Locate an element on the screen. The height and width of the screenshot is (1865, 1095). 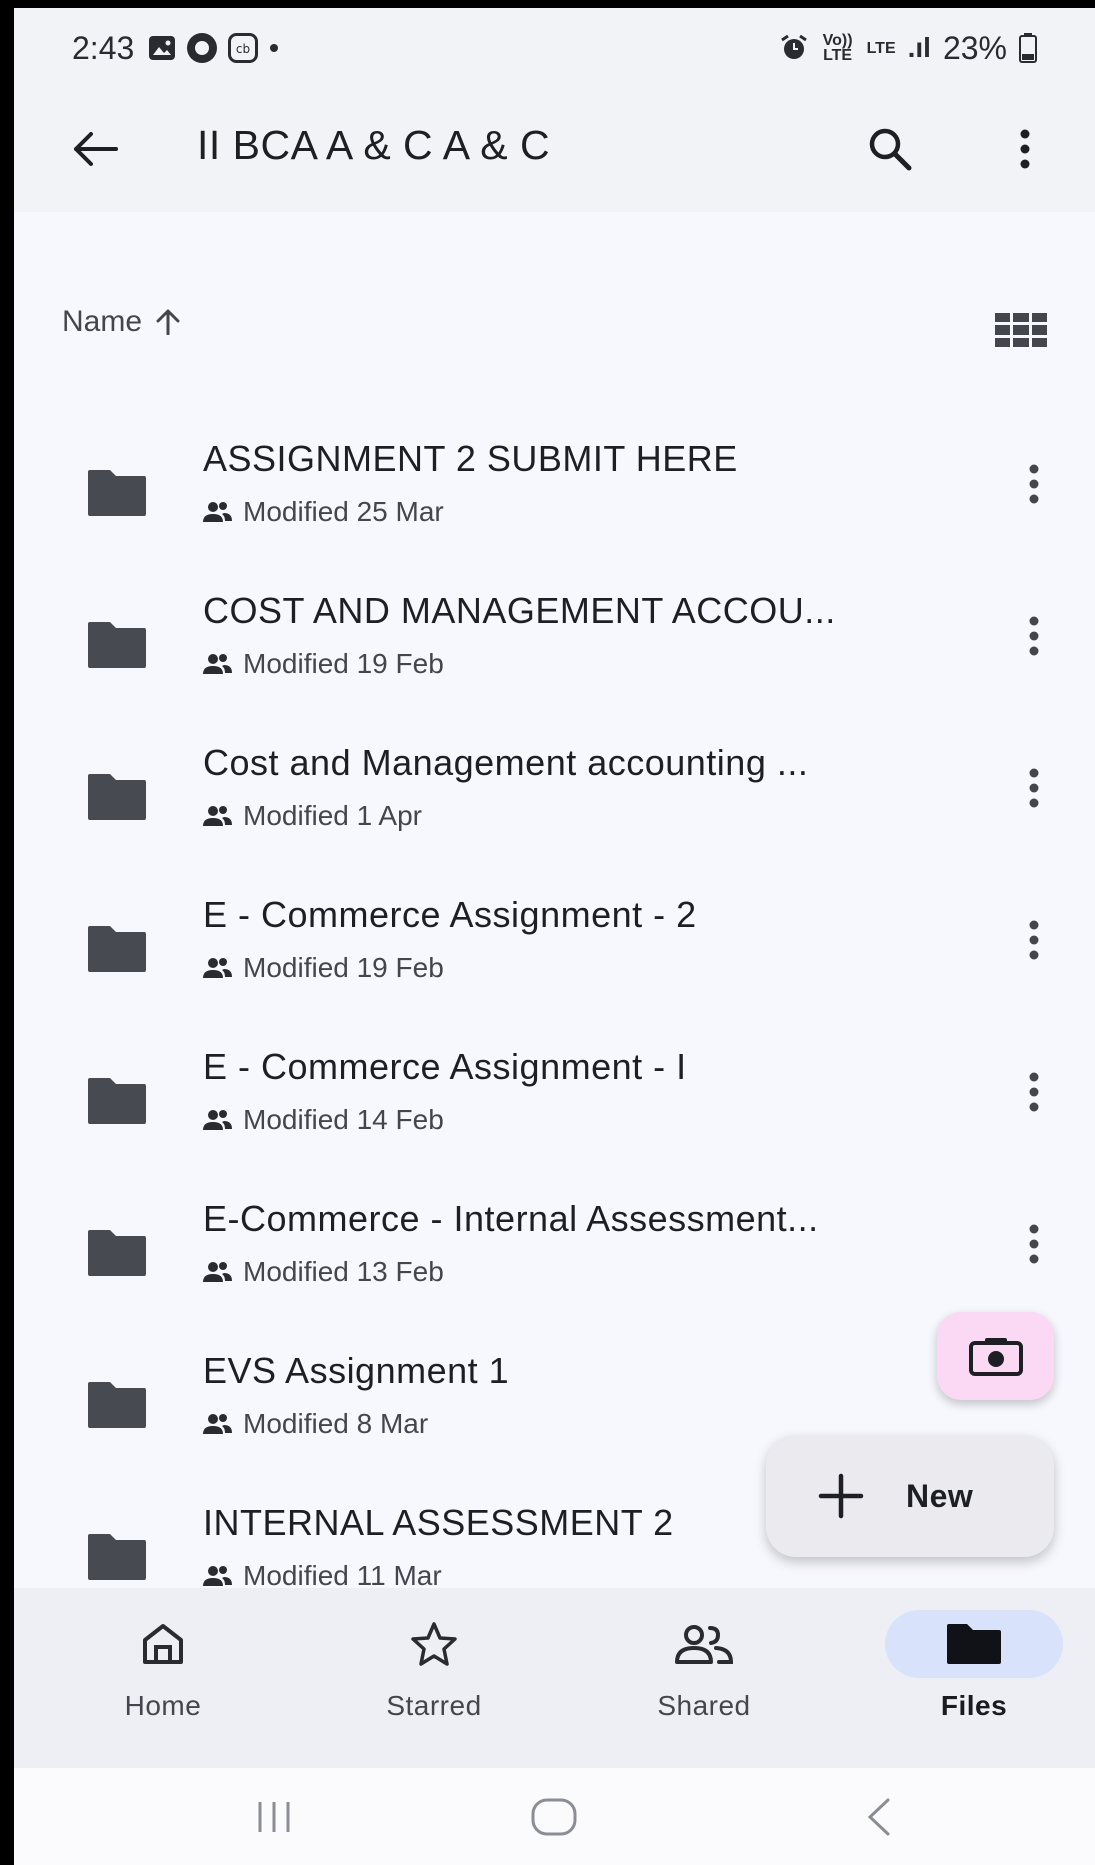
shared-icon is located at coordinates (704, 1644).